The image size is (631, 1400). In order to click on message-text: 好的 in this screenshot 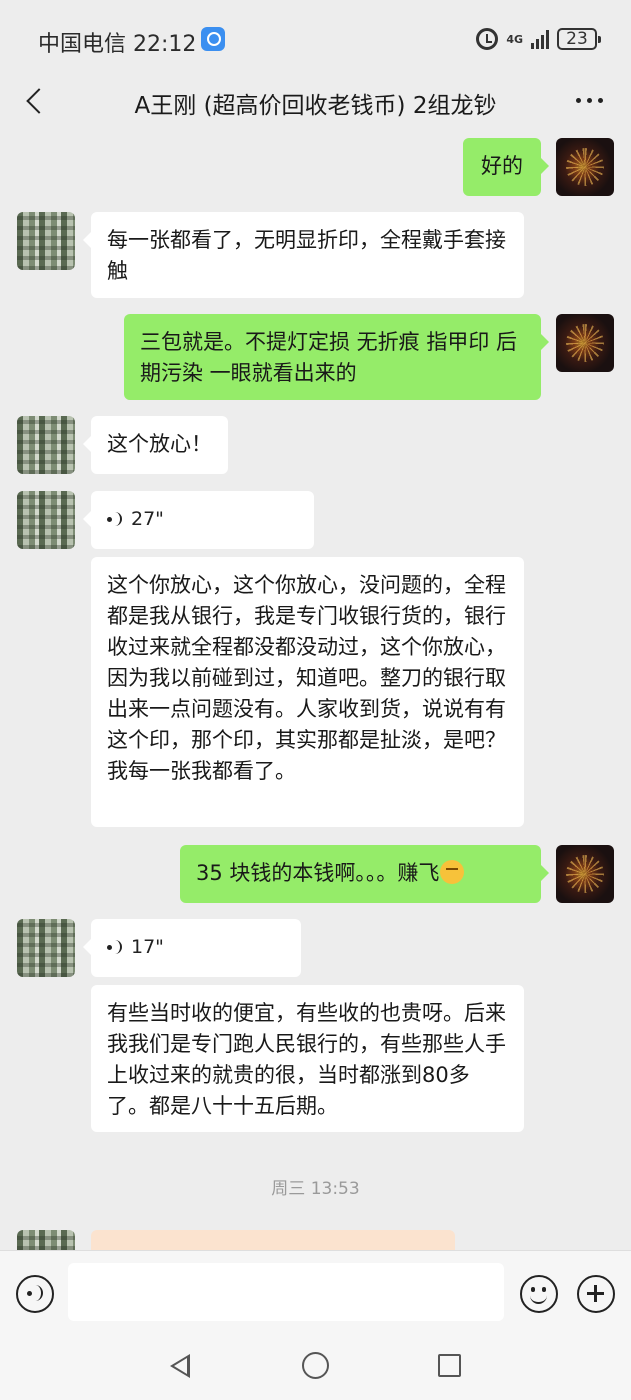, I will do `click(502, 166)`.